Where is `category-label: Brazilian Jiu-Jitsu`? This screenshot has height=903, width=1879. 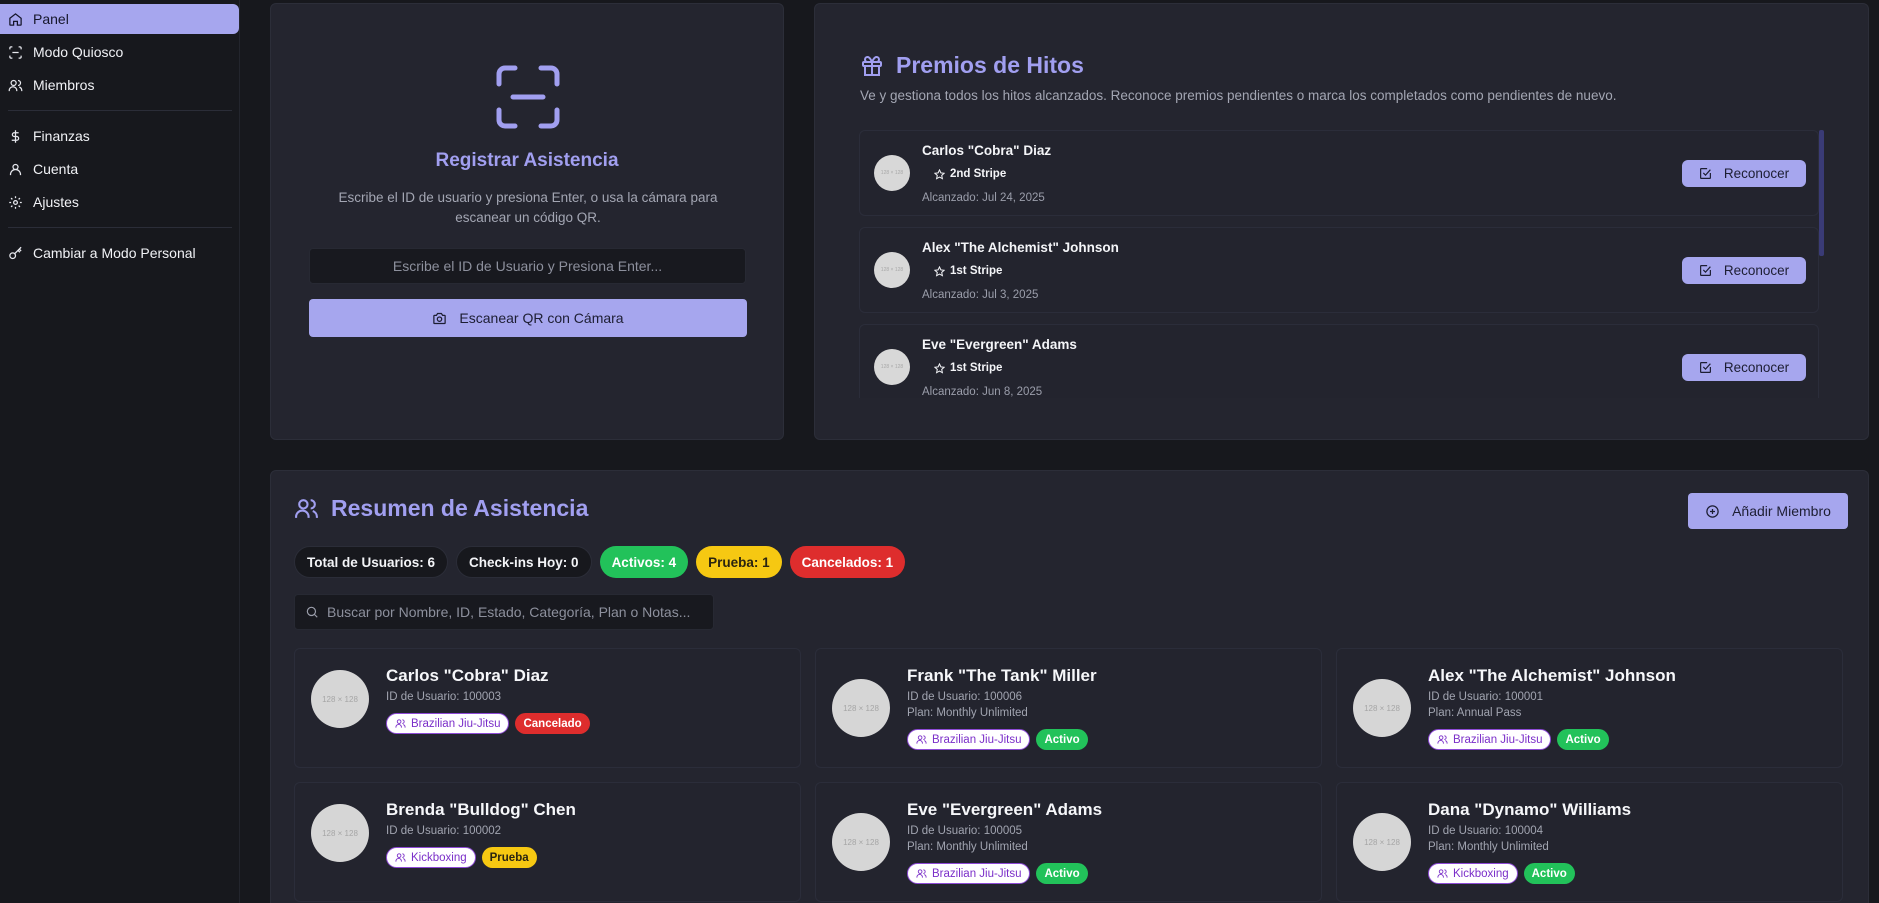 category-label: Brazilian Jiu-Jitsu is located at coordinates (1498, 739).